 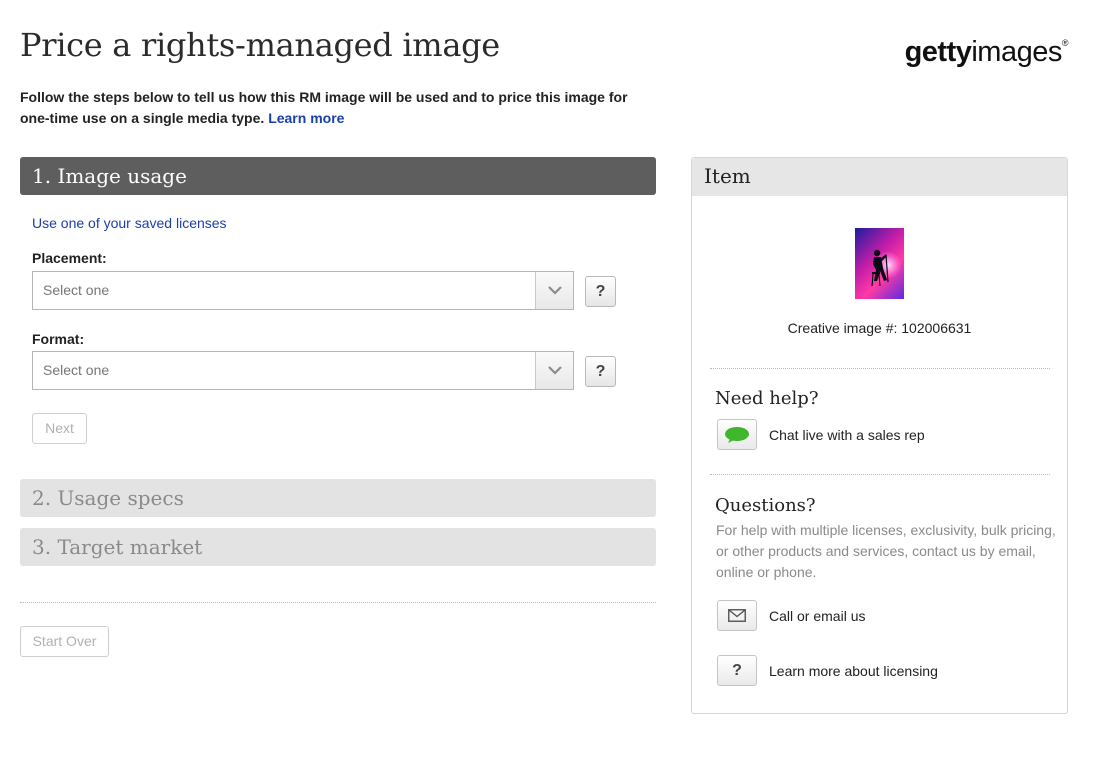 What do you see at coordinates (879, 328) in the screenshot?
I see `image-caption: Creative image #: 102006631` at bounding box center [879, 328].